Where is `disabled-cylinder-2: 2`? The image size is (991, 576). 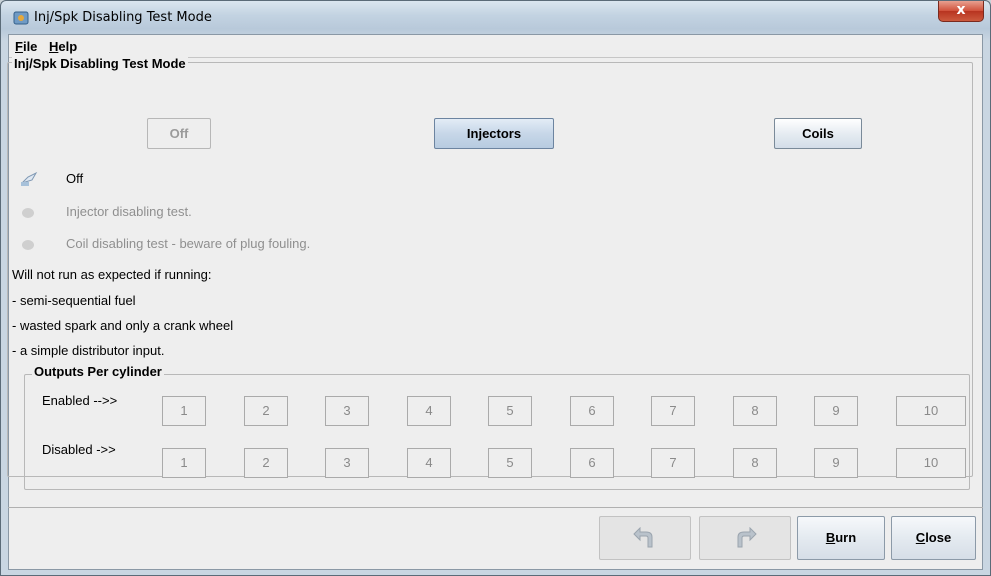
disabled-cylinder-2: 2 is located at coordinates (266, 463).